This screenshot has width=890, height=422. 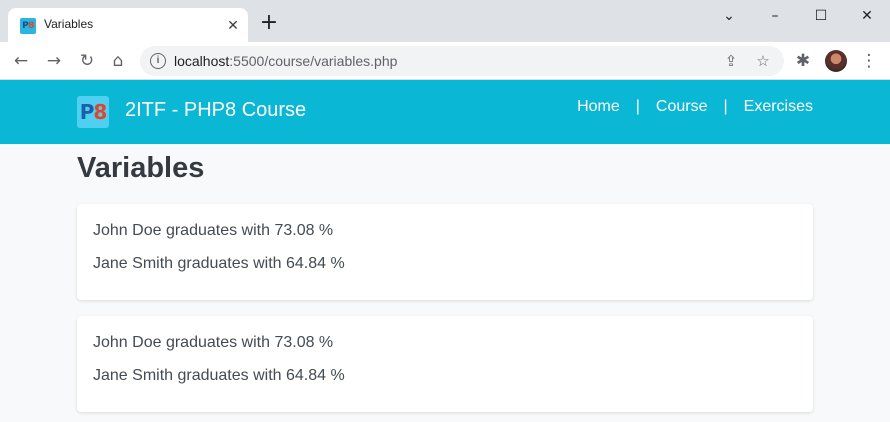 I want to click on new-tab-icon: +, so click(x=269, y=23).